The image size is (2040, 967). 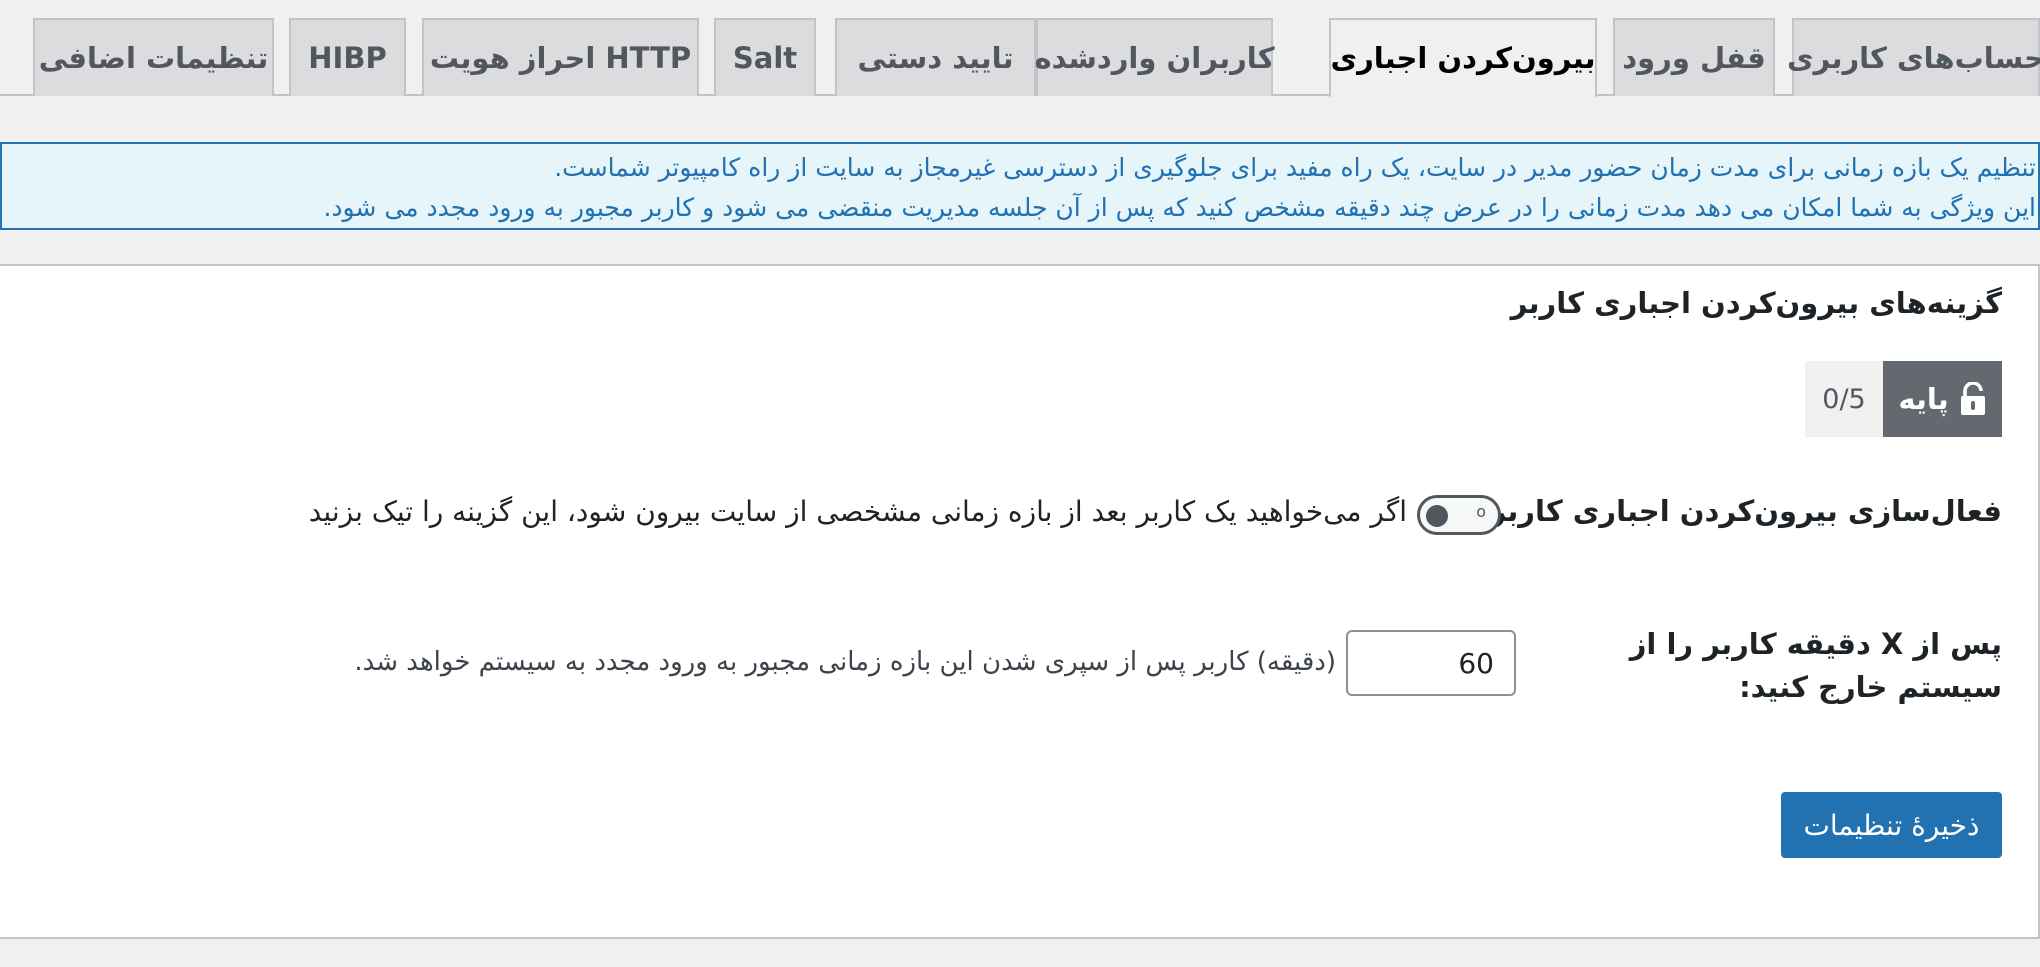 I want to click on badge-level-text: پایه, so click(x=1923, y=399).